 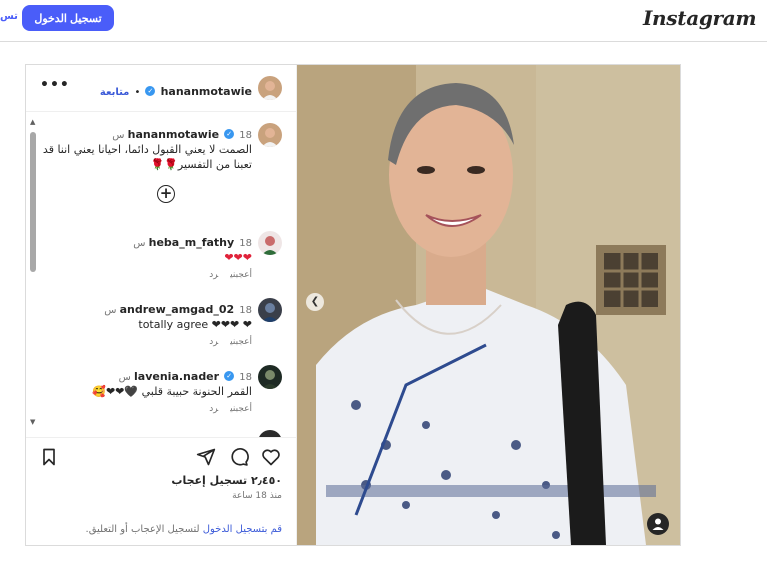 I want to click on instagram-logo: Instagram, so click(x=700, y=18).